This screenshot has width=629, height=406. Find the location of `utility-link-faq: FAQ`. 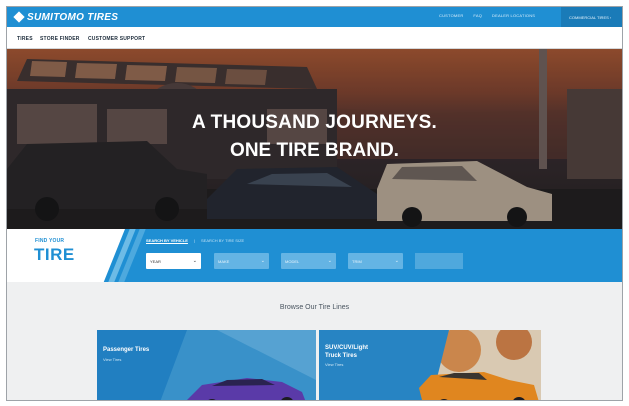

utility-link-faq: FAQ is located at coordinates (477, 15).